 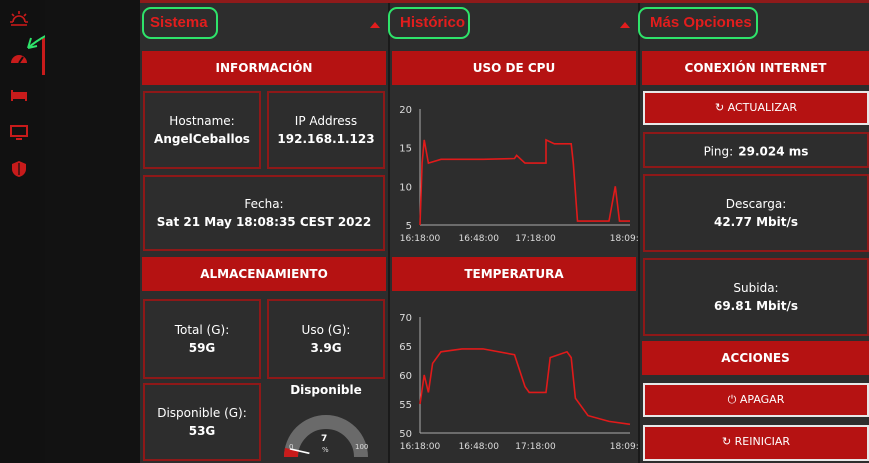 What do you see at coordinates (326, 121) in the screenshot?
I see `ip-label: IP Address` at bounding box center [326, 121].